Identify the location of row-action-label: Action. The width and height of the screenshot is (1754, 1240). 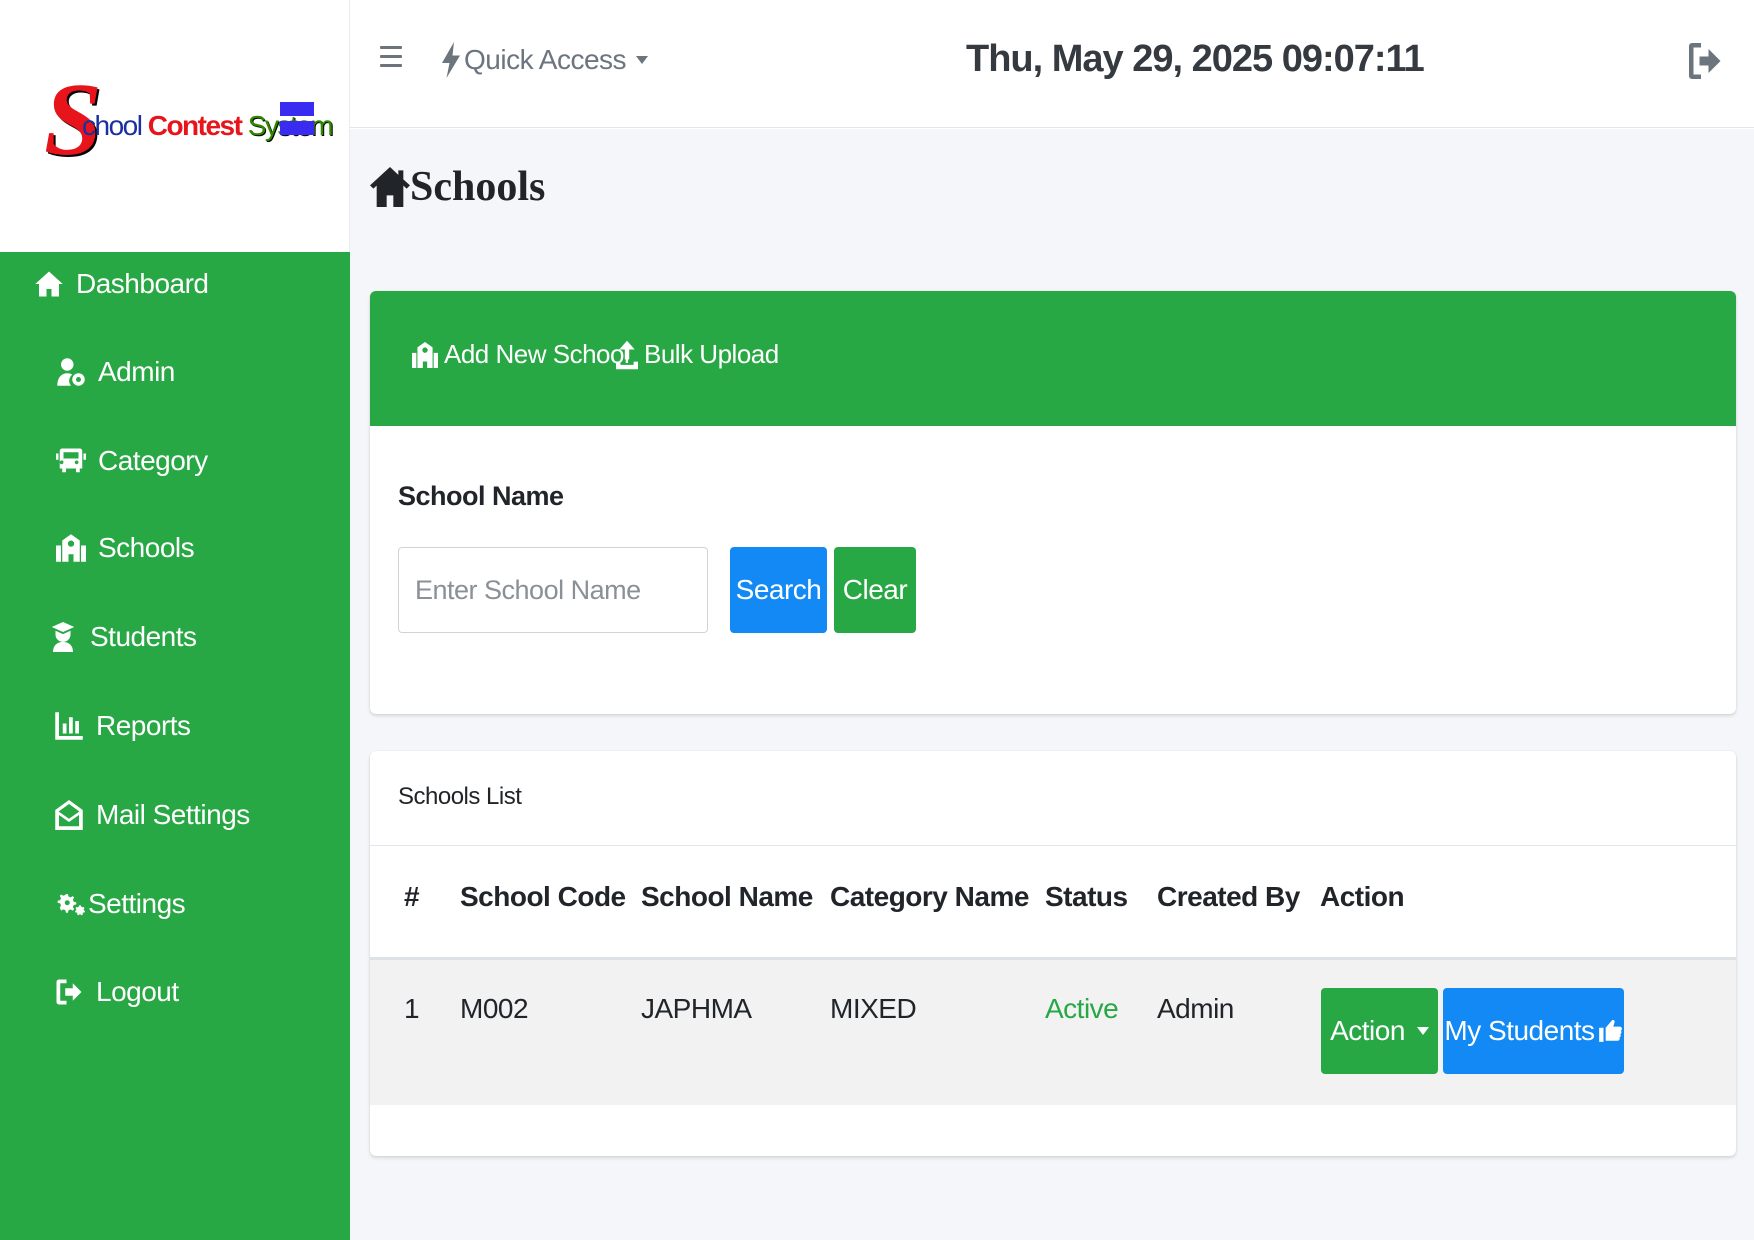
(1367, 1030).